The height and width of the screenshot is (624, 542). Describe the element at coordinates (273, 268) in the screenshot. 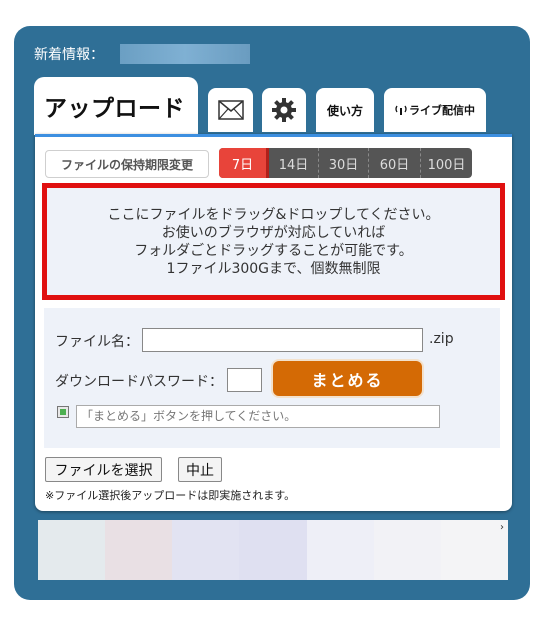

I see `dropzone-line: 1ファイル300Gまで、個数無制限` at that location.